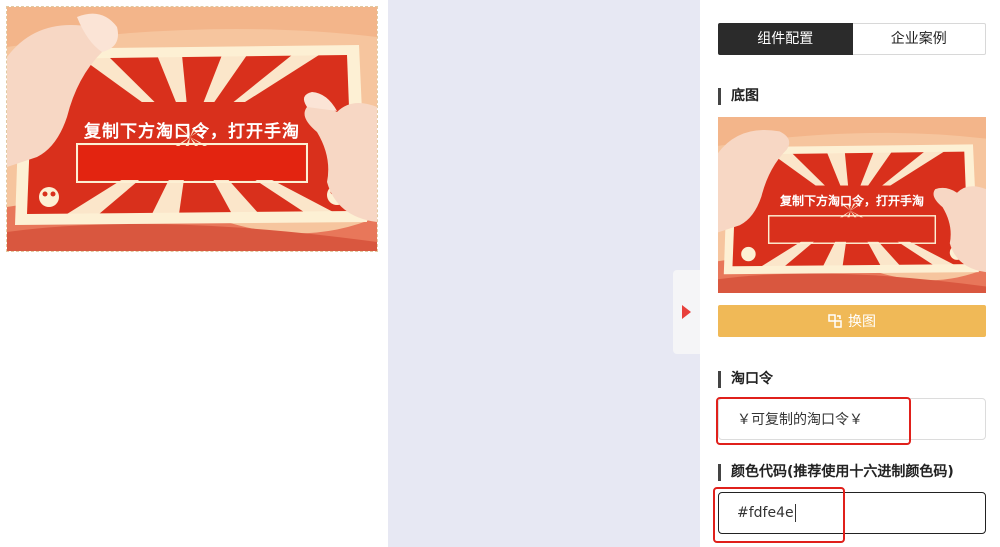 Image resolution: width=1000 pixels, height=547 pixels. What do you see at coordinates (862, 322) in the screenshot?
I see `swap-image-label: 换图` at bounding box center [862, 322].